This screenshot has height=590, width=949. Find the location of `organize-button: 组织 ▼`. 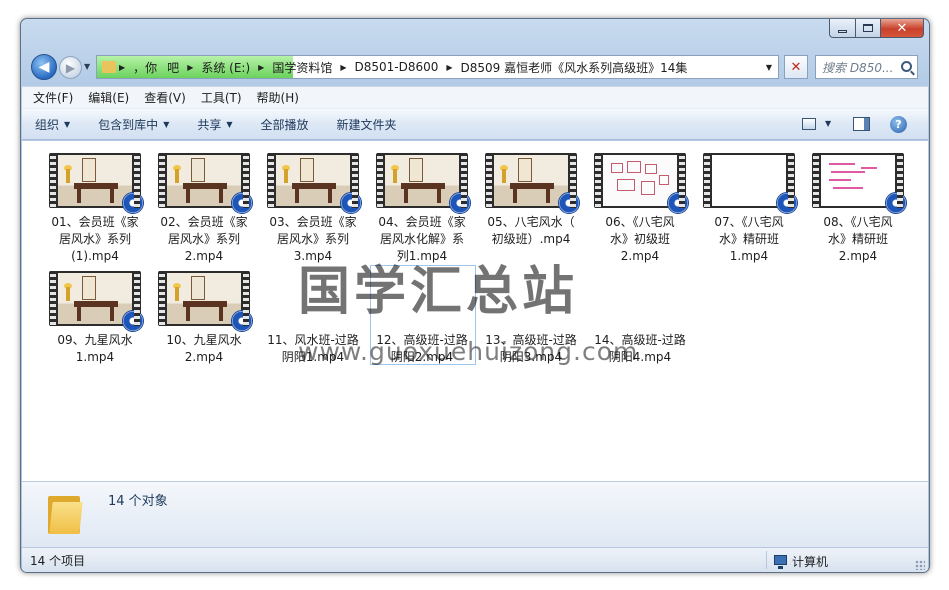

organize-button: 组织 ▼ is located at coordinates (52, 124).